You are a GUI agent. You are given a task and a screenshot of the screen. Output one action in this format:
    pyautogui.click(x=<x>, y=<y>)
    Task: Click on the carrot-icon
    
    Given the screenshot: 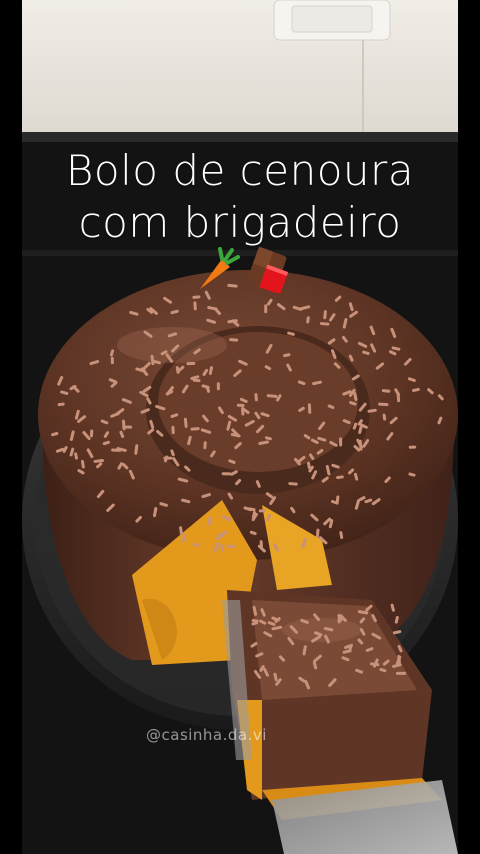 What is the action you would take?
    pyautogui.click(x=220, y=268)
    